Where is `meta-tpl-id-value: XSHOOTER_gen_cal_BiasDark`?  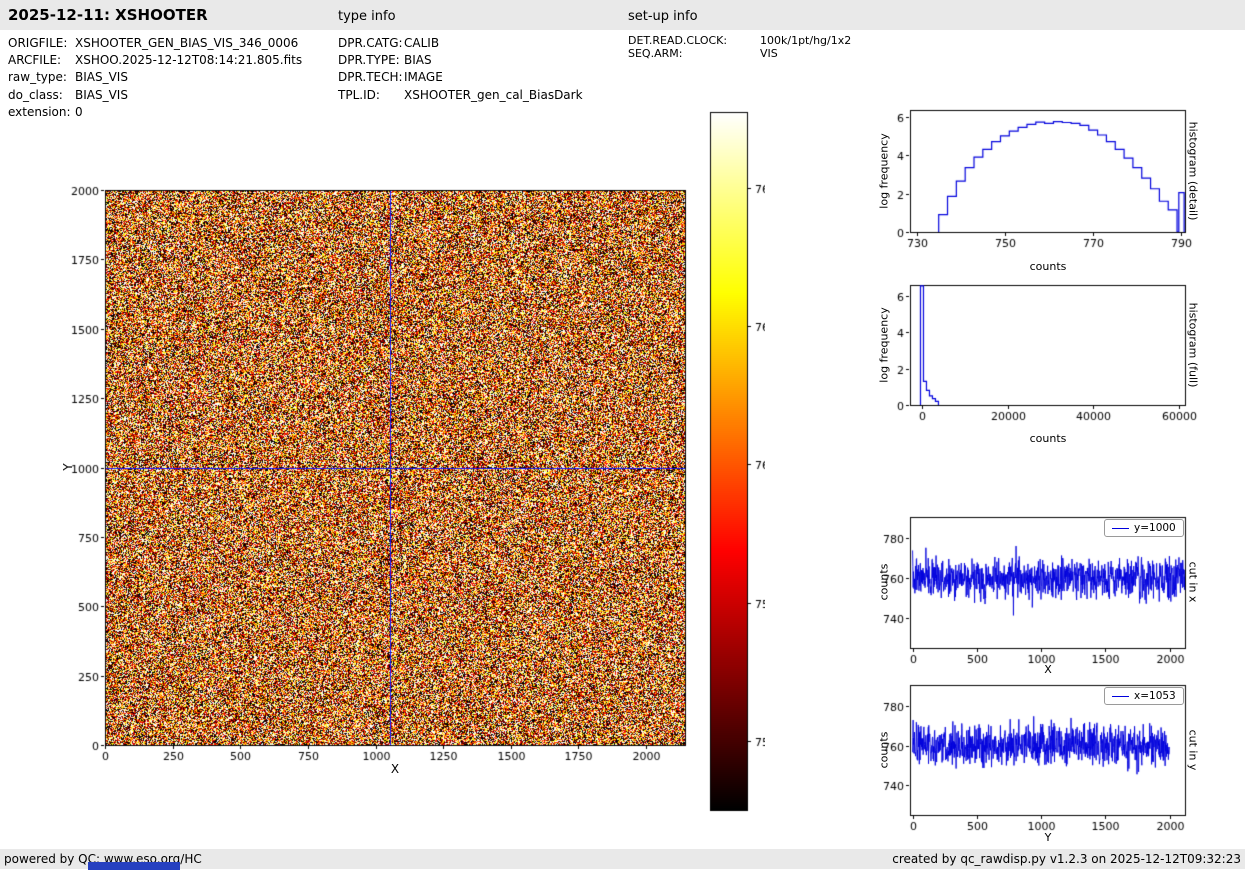 meta-tpl-id-value: XSHOOTER_gen_cal_BiasDark is located at coordinates (493, 94).